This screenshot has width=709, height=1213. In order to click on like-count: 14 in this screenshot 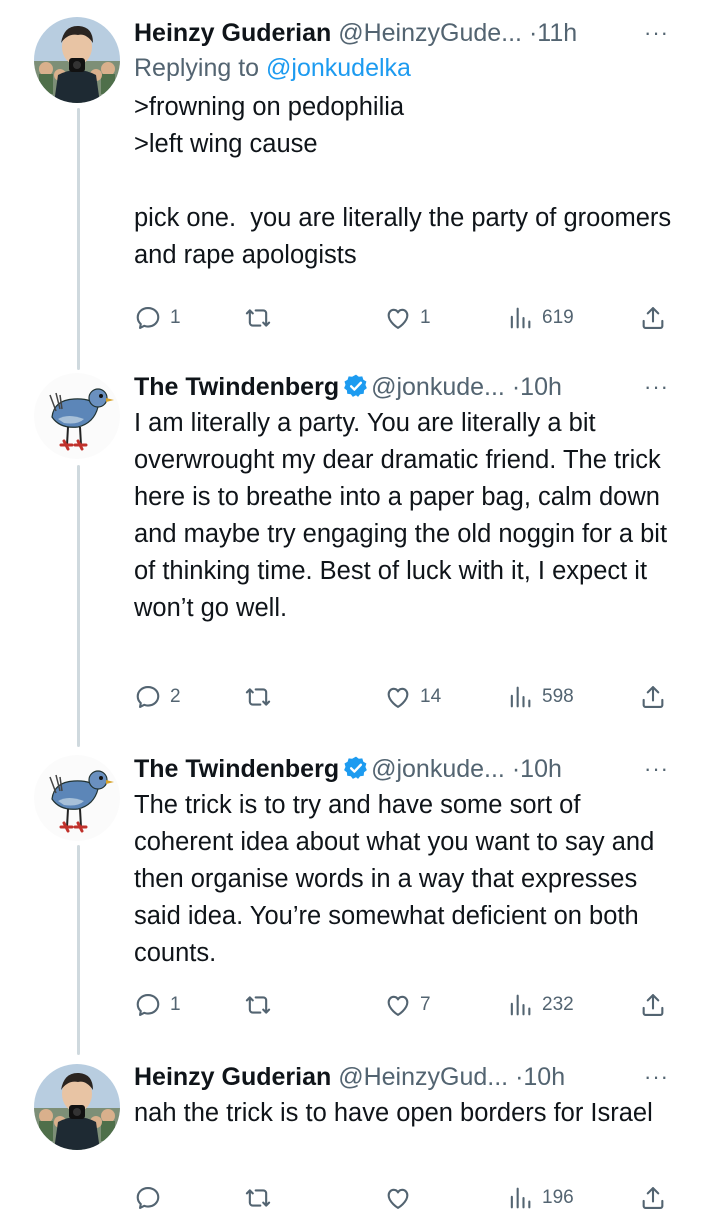, I will do `click(431, 696)`.